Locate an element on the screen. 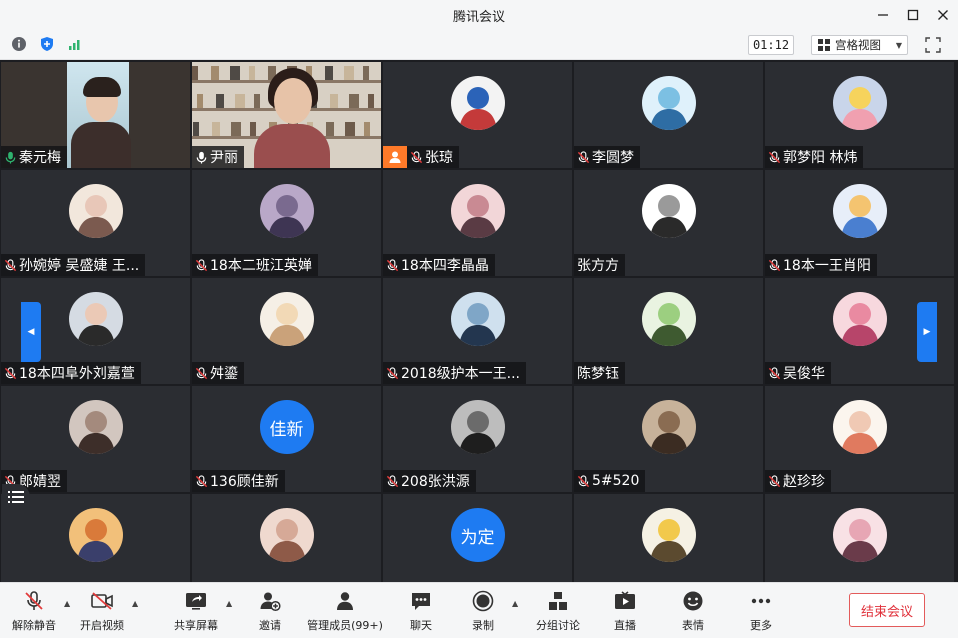 The image size is (958, 638). participant-nameplate: 18本四阜外刘嘉萱 is located at coordinates (71, 373).